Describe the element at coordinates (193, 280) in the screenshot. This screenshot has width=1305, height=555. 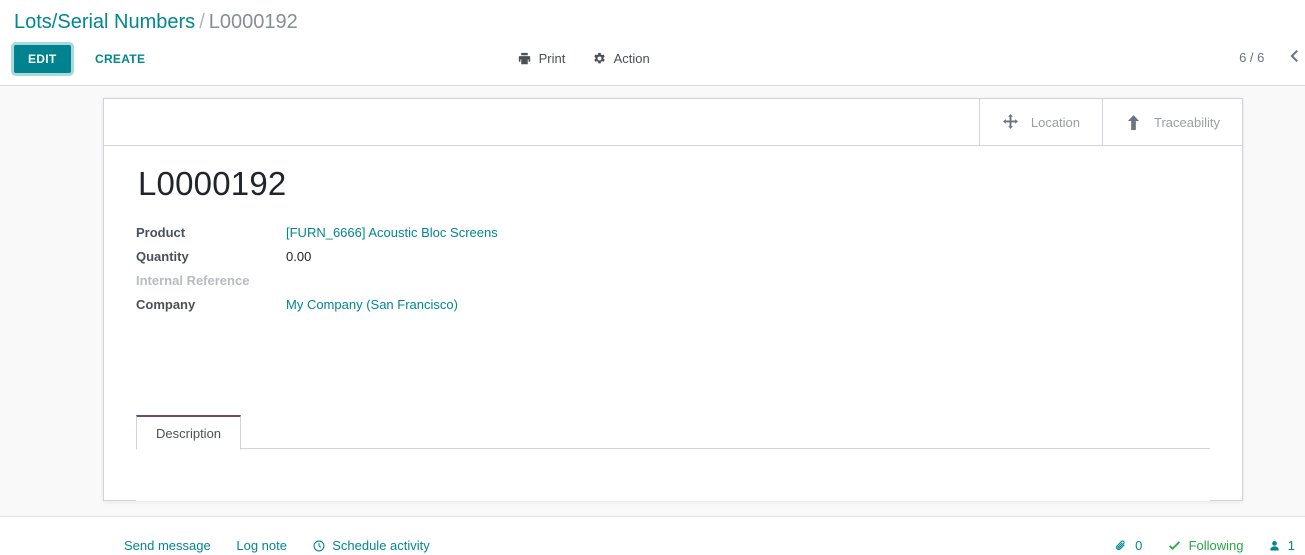
I see `field-label-internal-reference: Internal Reference` at that location.